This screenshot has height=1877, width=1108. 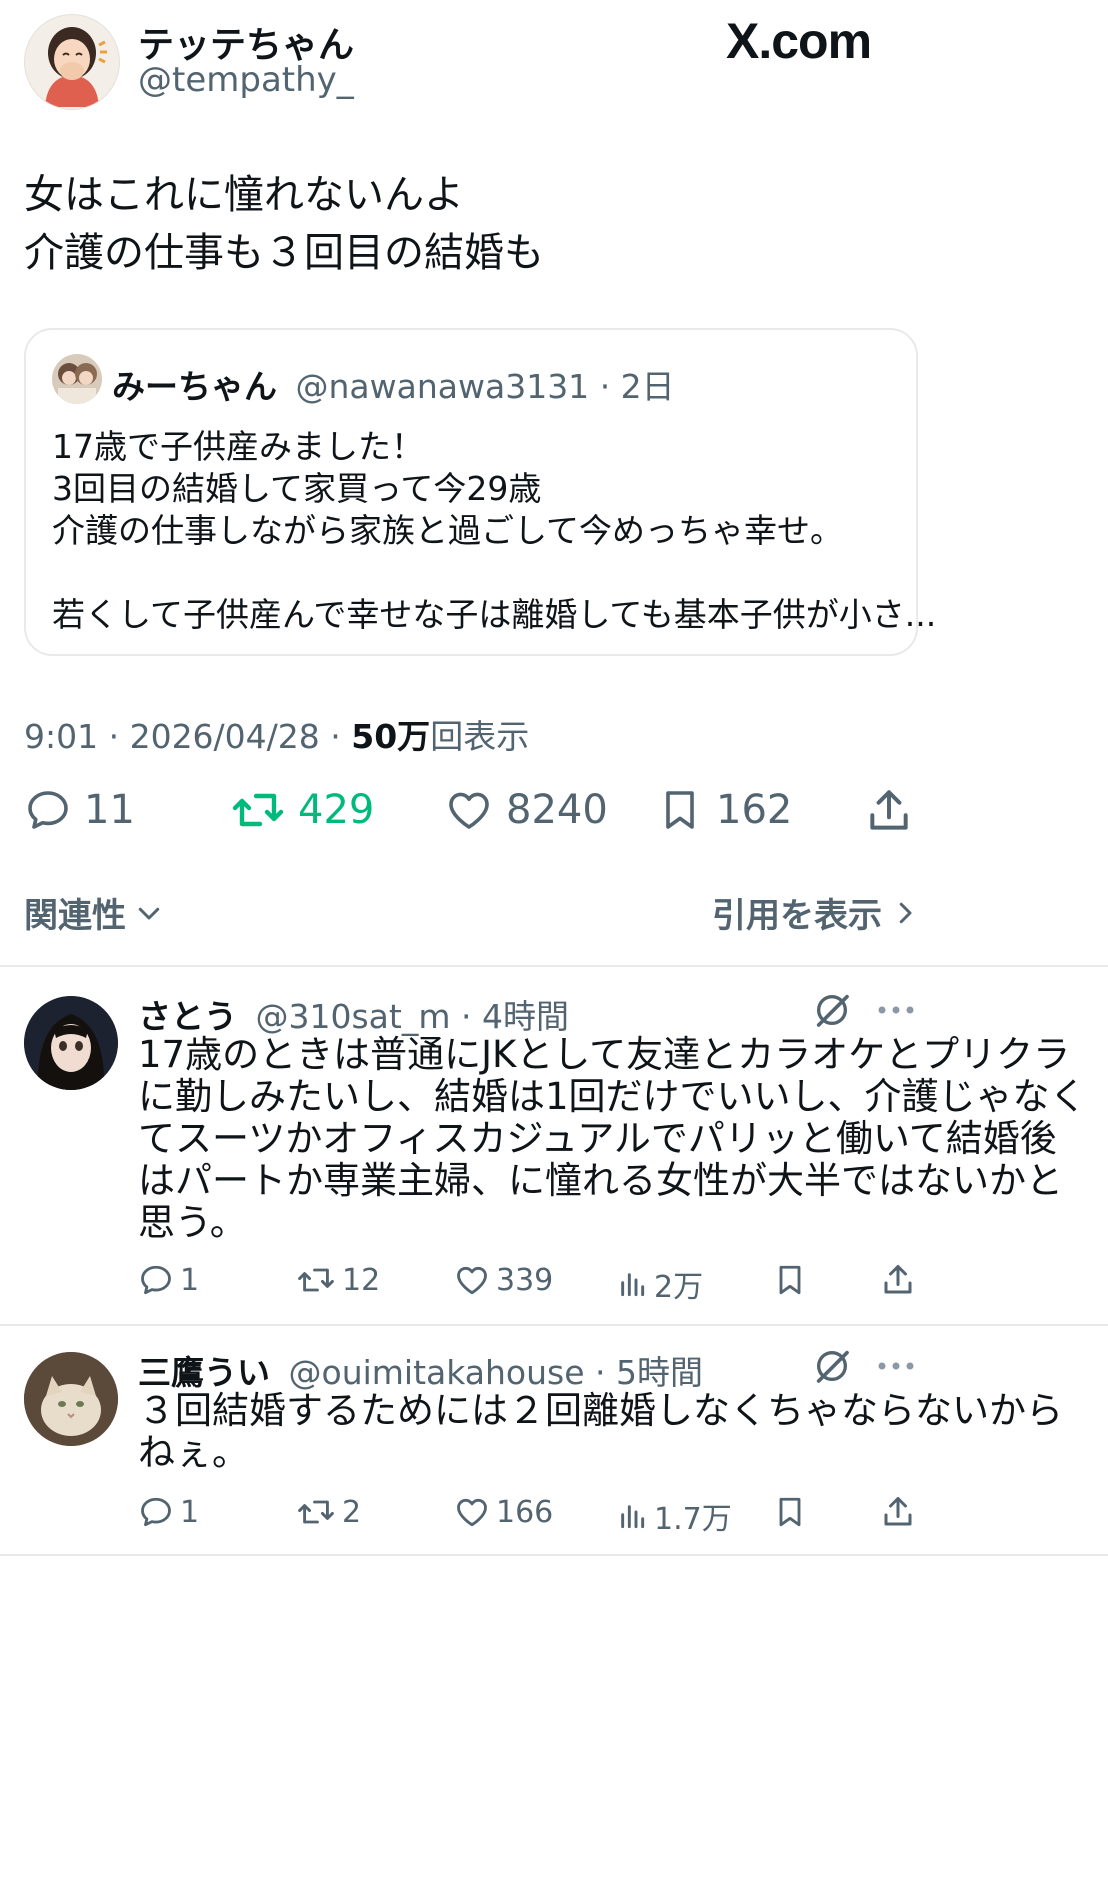 I want to click on quote-time: · 2日, so click(x=637, y=386).